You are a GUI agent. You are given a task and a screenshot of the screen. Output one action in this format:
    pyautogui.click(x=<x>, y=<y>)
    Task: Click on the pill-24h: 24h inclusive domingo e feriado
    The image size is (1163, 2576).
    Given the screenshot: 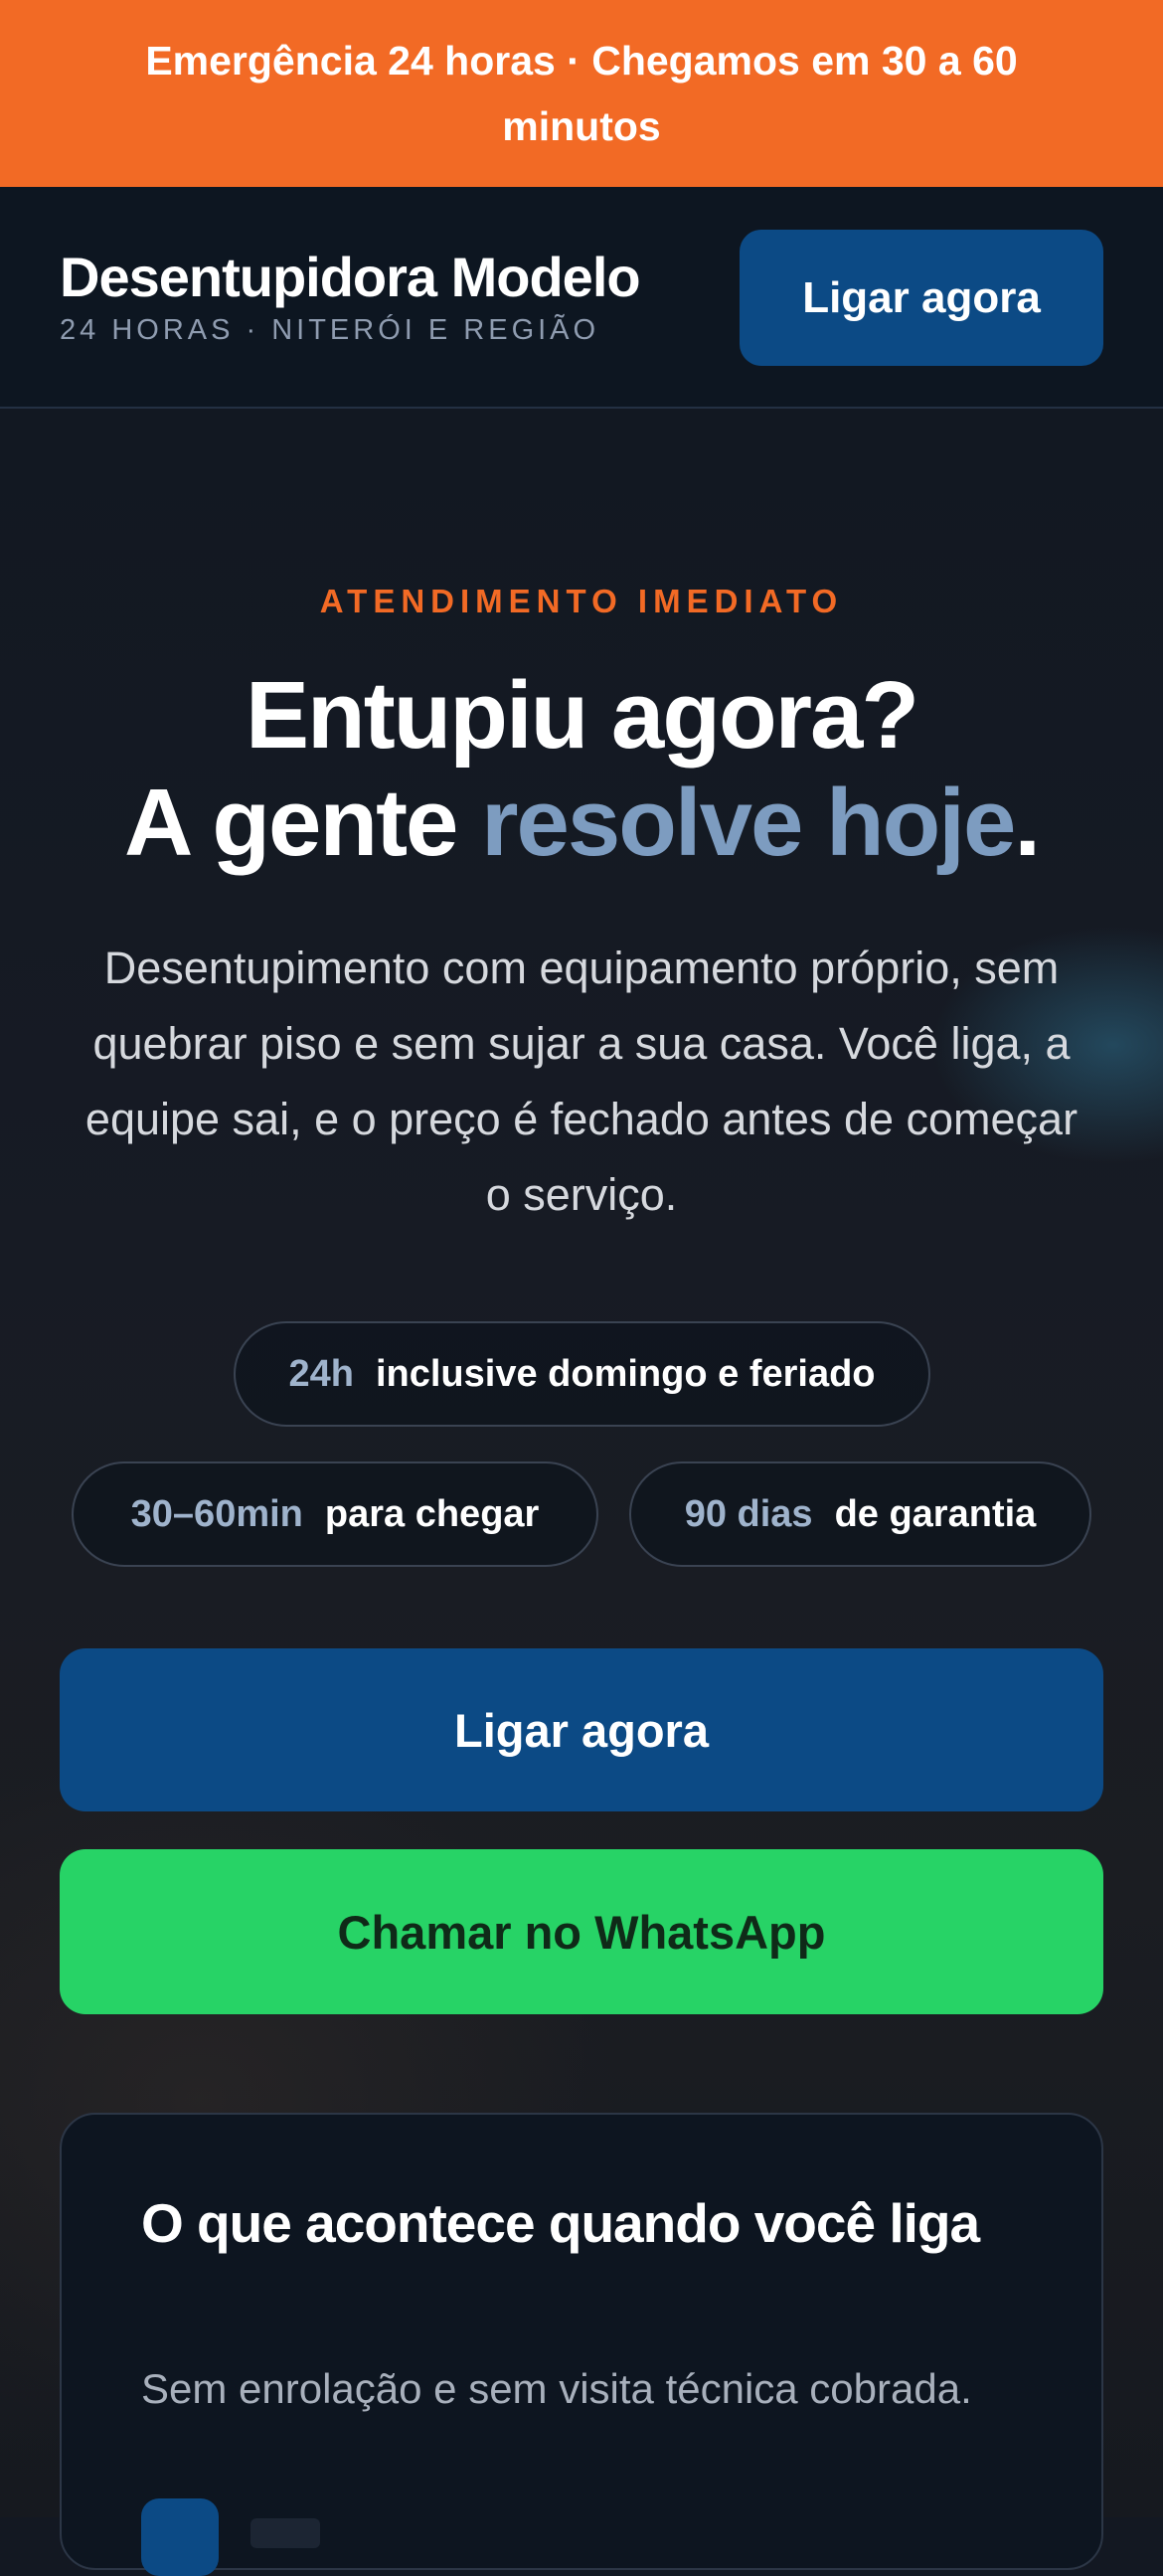 What is the action you would take?
    pyautogui.click(x=582, y=1374)
    